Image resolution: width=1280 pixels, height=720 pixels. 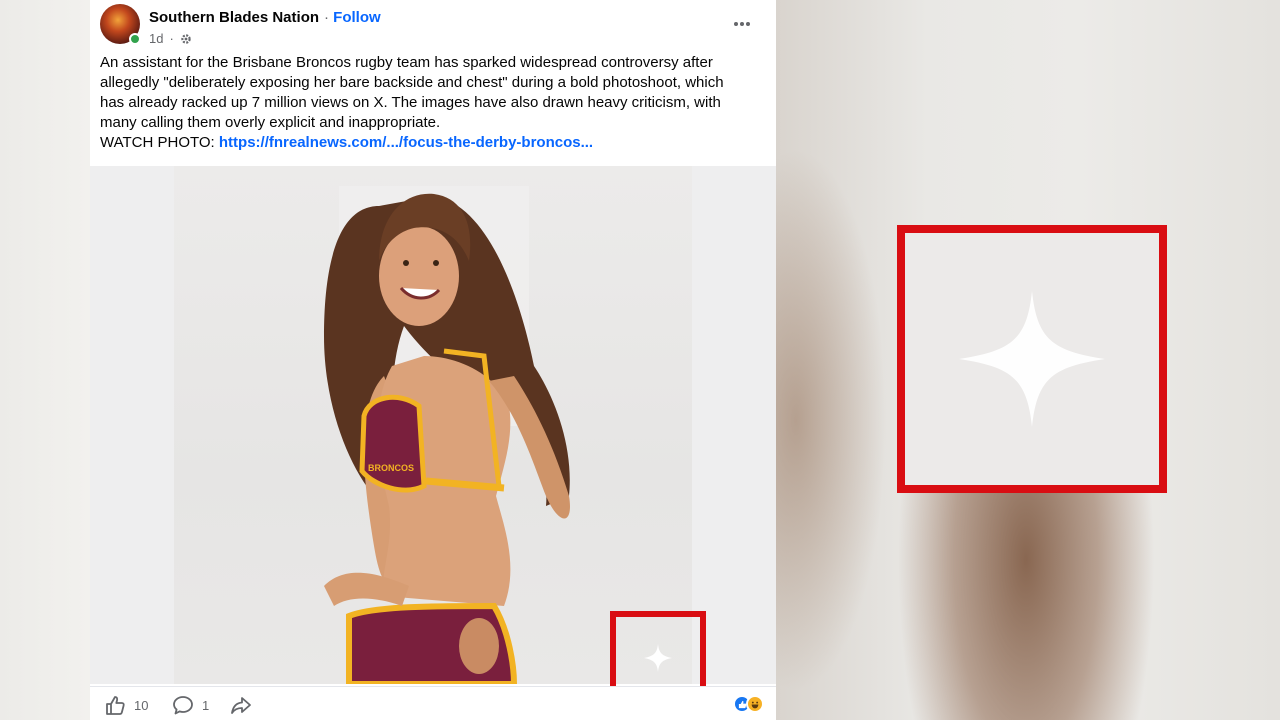 What do you see at coordinates (206, 705) in the screenshot?
I see `comment-count: 1` at bounding box center [206, 705].